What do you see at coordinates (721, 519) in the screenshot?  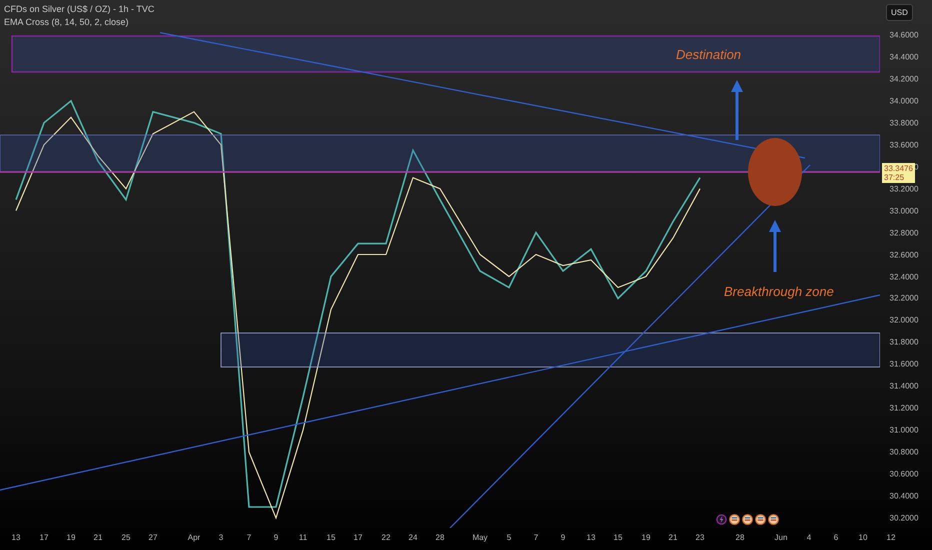 I see `lightning-icon` at bounding box center [721, 519].